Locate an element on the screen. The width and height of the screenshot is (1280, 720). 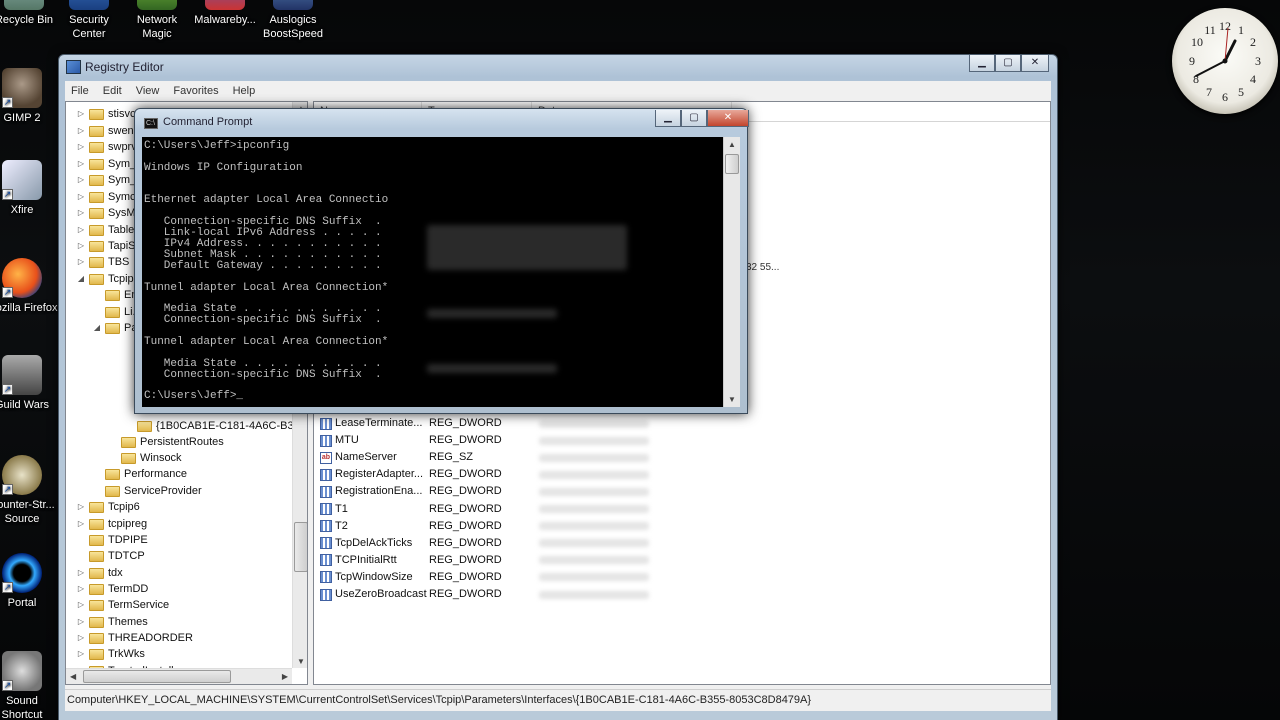
tree-key: Performance is located at coordinates (139, 474).